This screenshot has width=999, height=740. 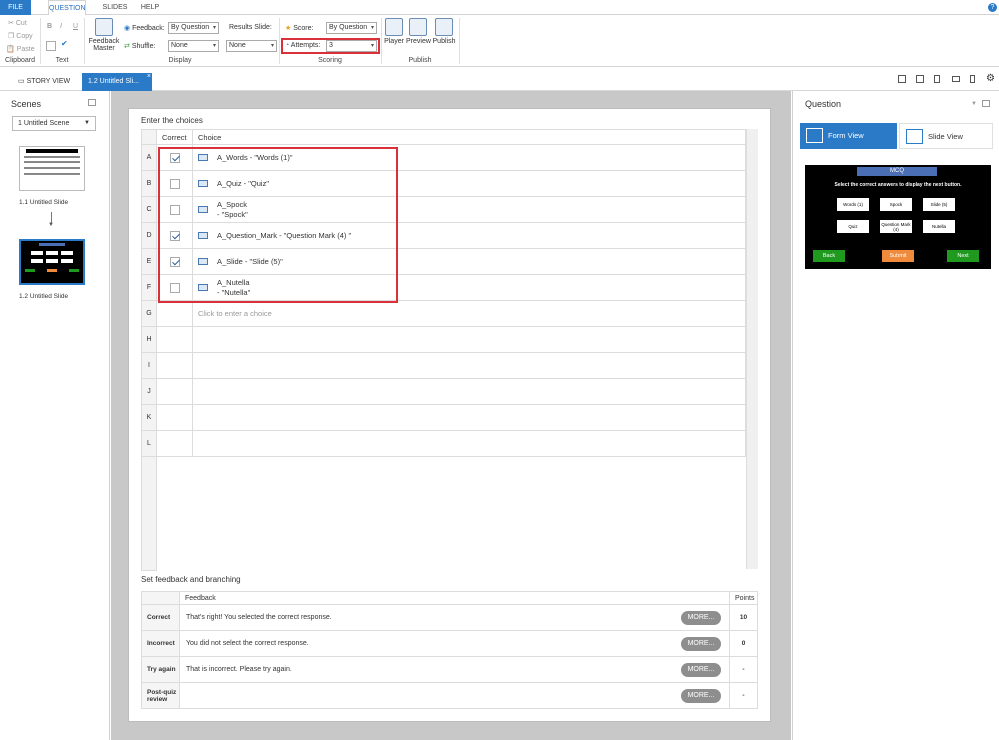 What do you see at coordinates (853, 204) in the screenshot?
I see `preview-option: Words (1)` at bounding box center [853, 204].